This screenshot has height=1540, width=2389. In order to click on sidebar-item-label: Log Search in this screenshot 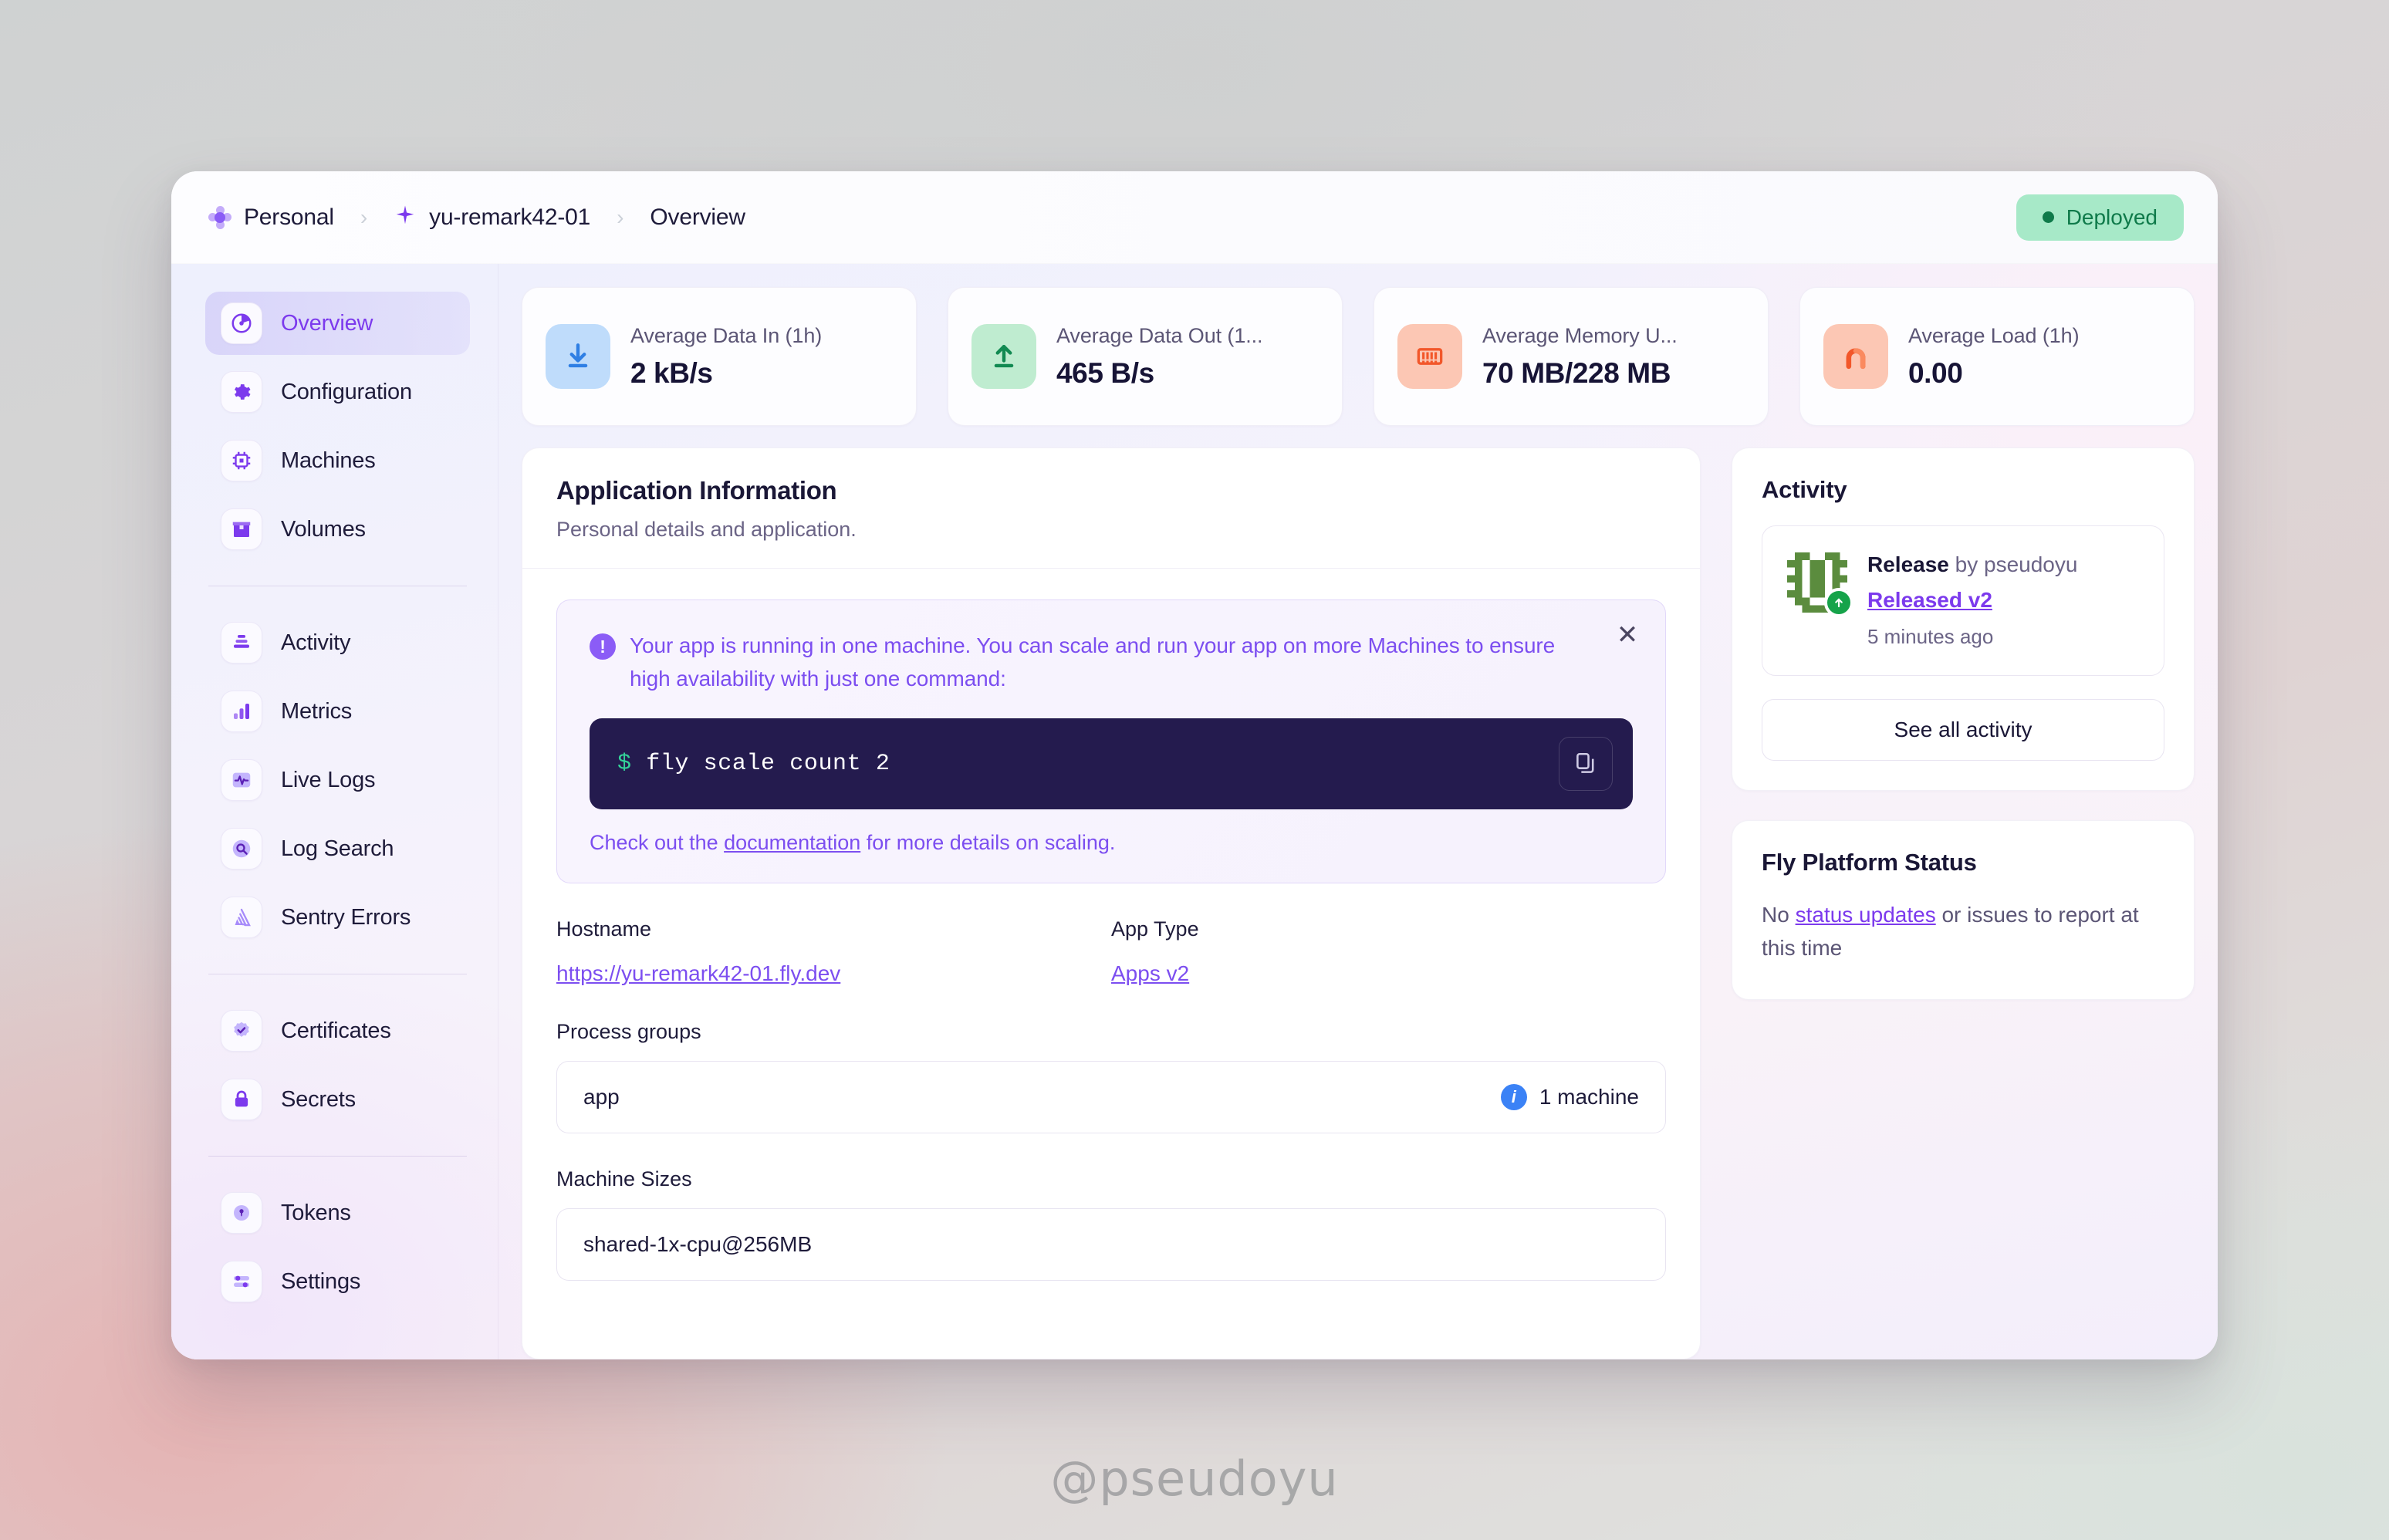, I will do `click(337, 849)`.